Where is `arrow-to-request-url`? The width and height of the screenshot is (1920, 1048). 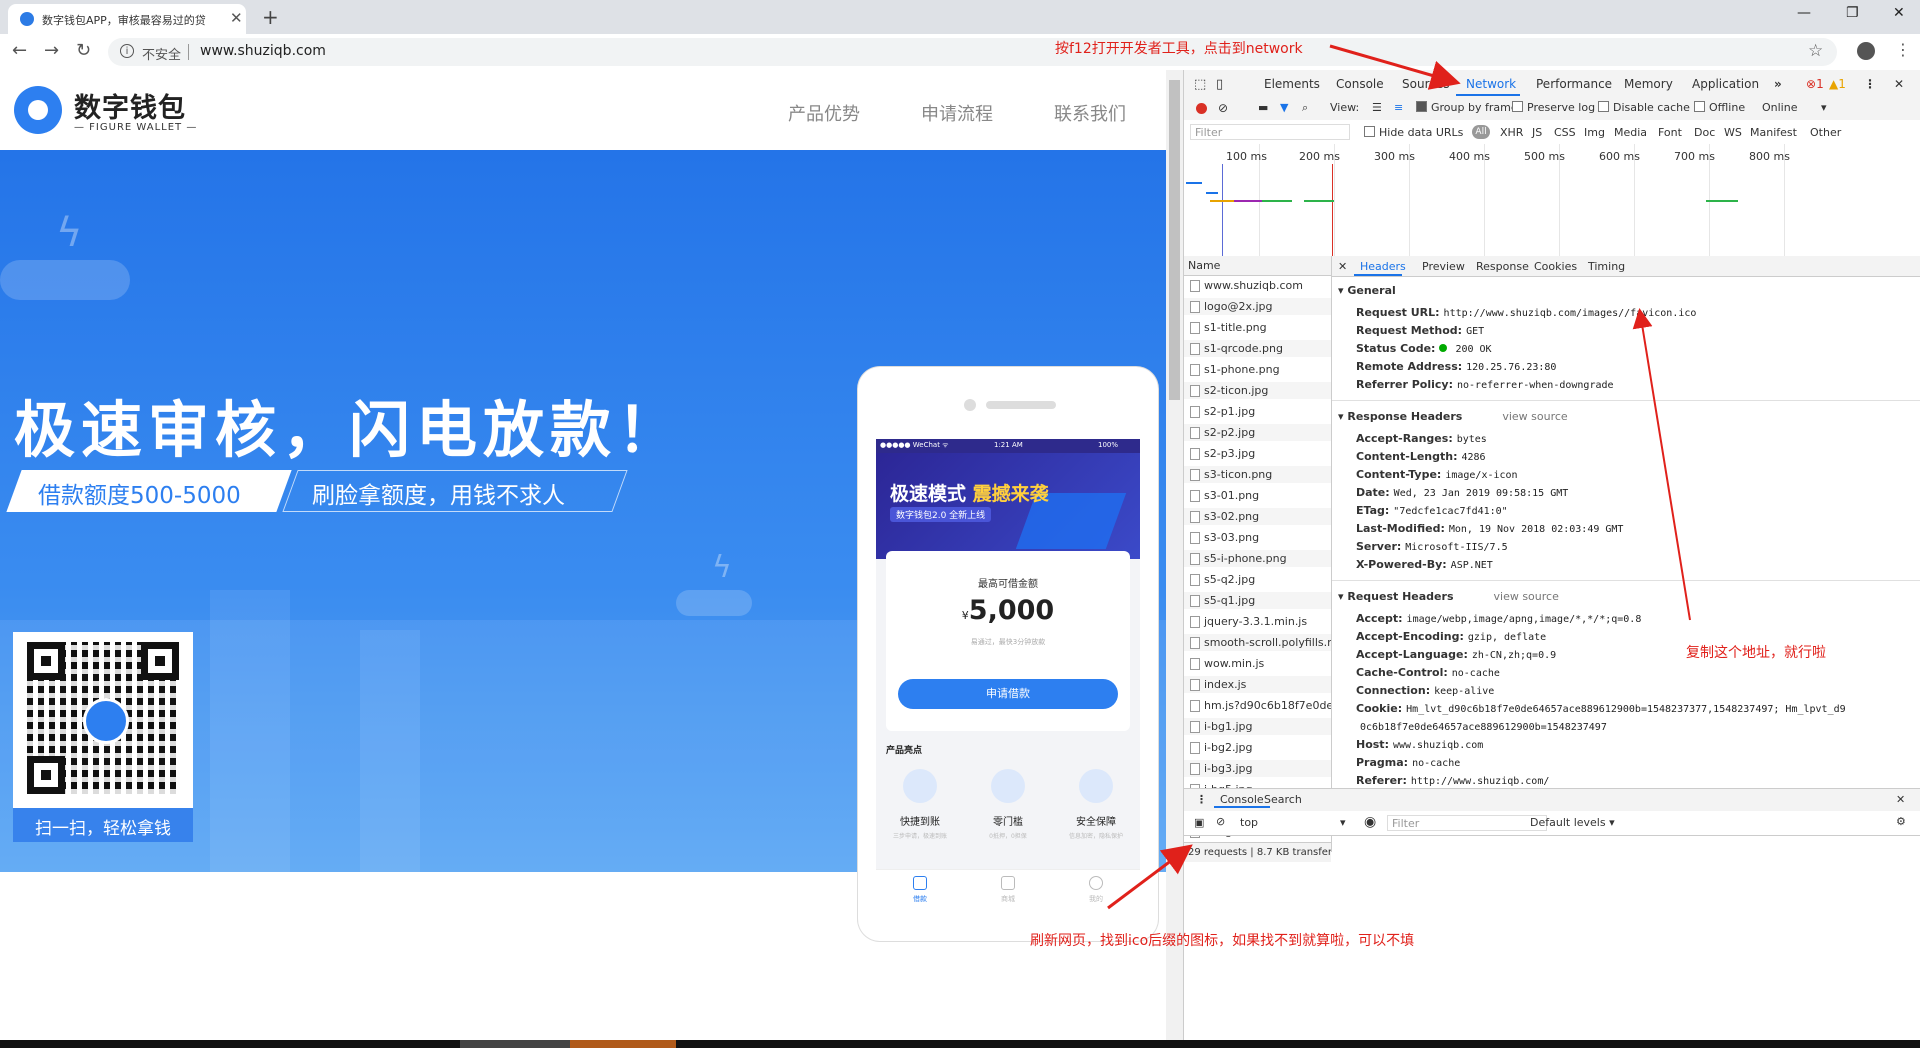 arrow-to-request-url is located at coordinates (1661, 464).